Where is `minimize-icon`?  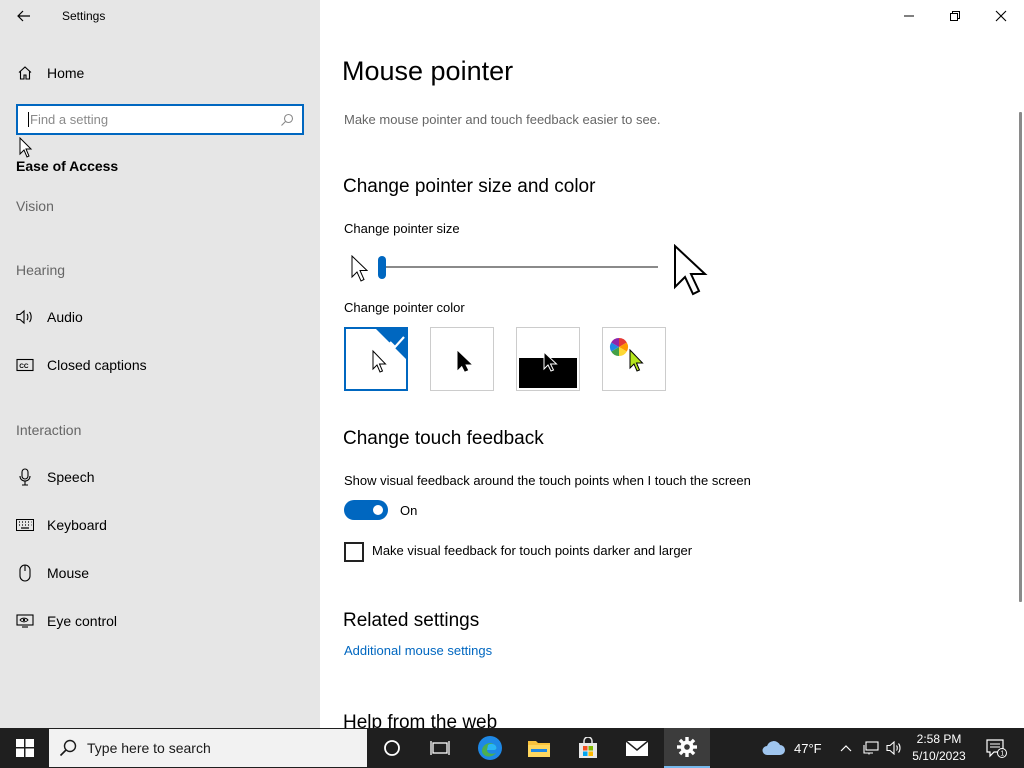
minimize-icon is located at coordinates (909, 16).